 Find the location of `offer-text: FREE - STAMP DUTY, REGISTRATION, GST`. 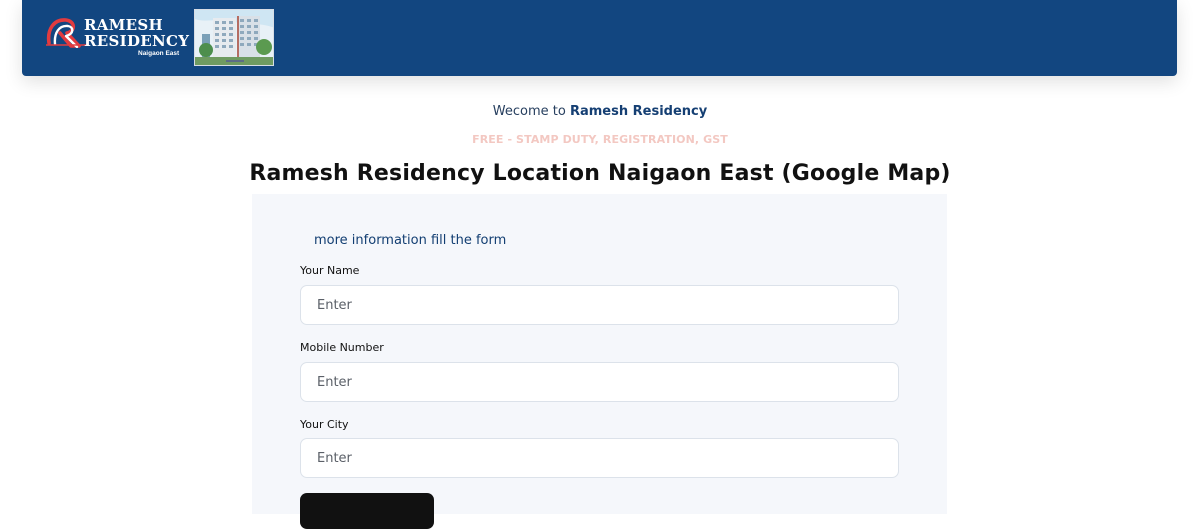

offer-text: FREE - STAMP DUTY, REGISTRATION, GST is located at coordinates (600, 139).